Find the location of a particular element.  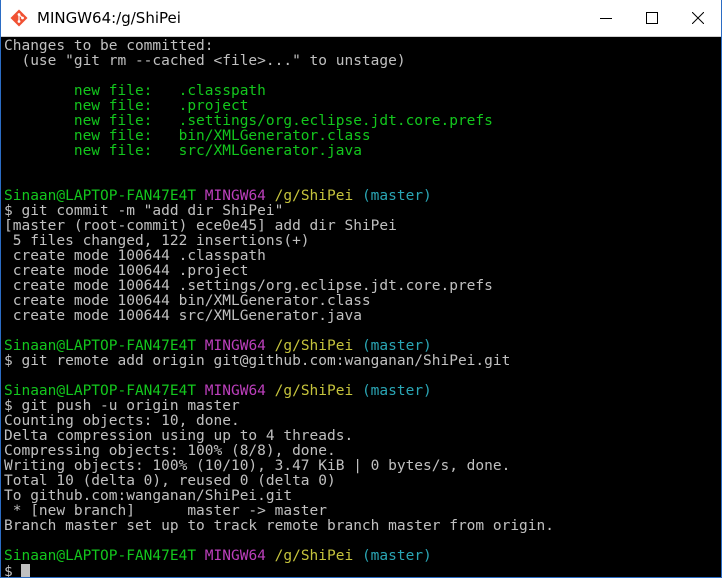

close-button is located at coordinates (698, 18).